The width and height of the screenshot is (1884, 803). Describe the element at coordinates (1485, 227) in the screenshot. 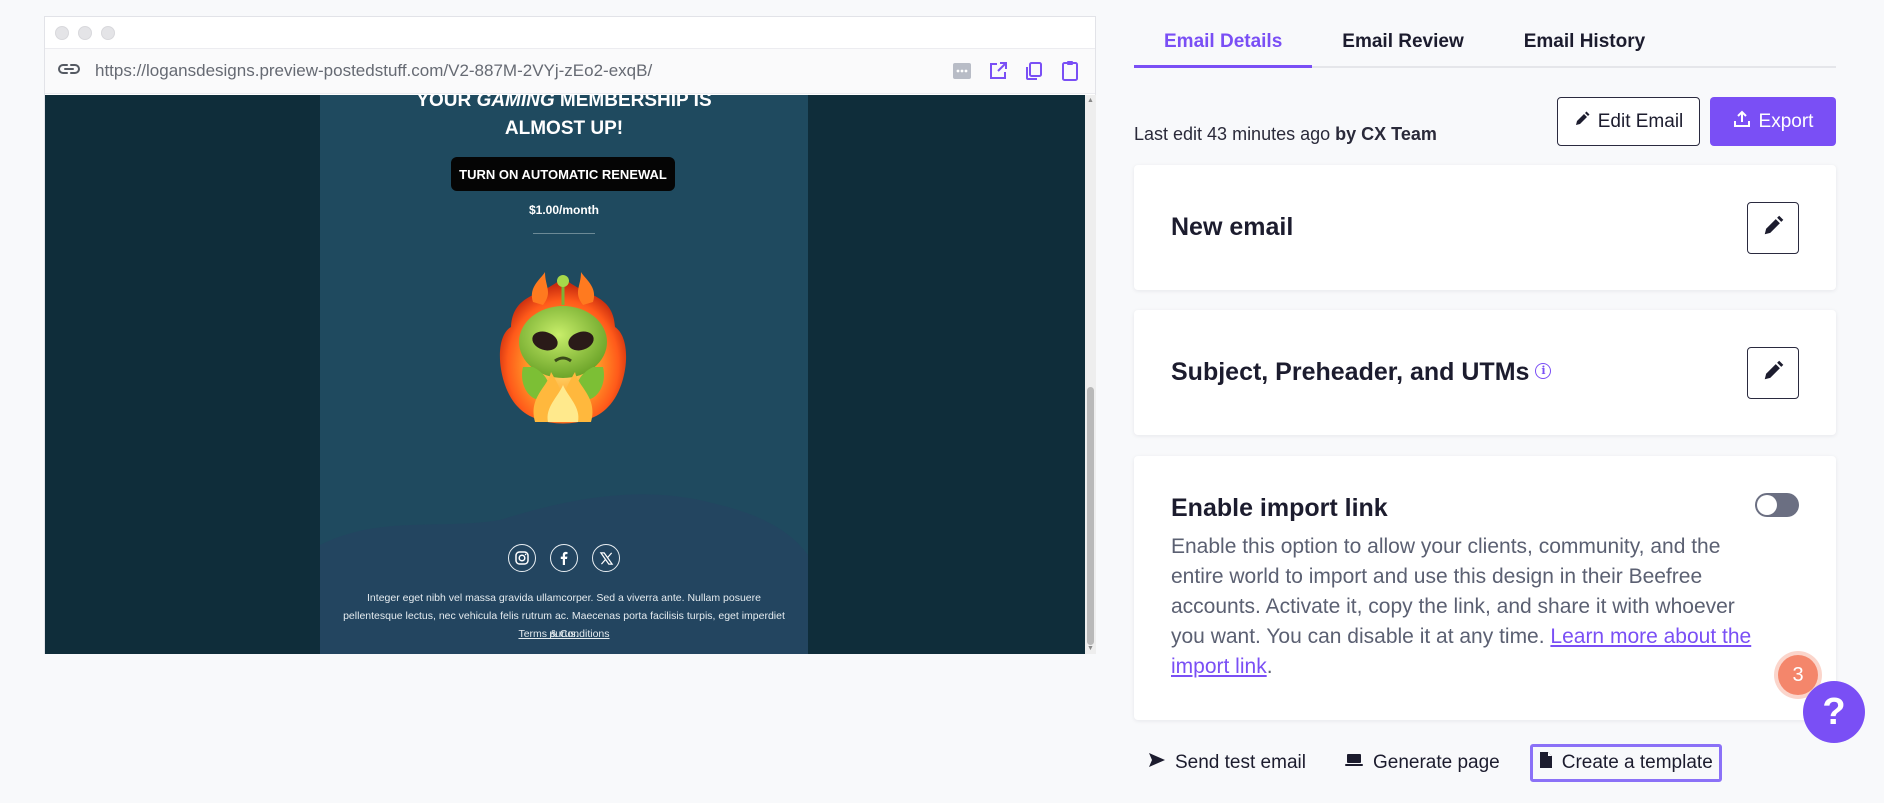

I see `new-email-card: New email` at that location.